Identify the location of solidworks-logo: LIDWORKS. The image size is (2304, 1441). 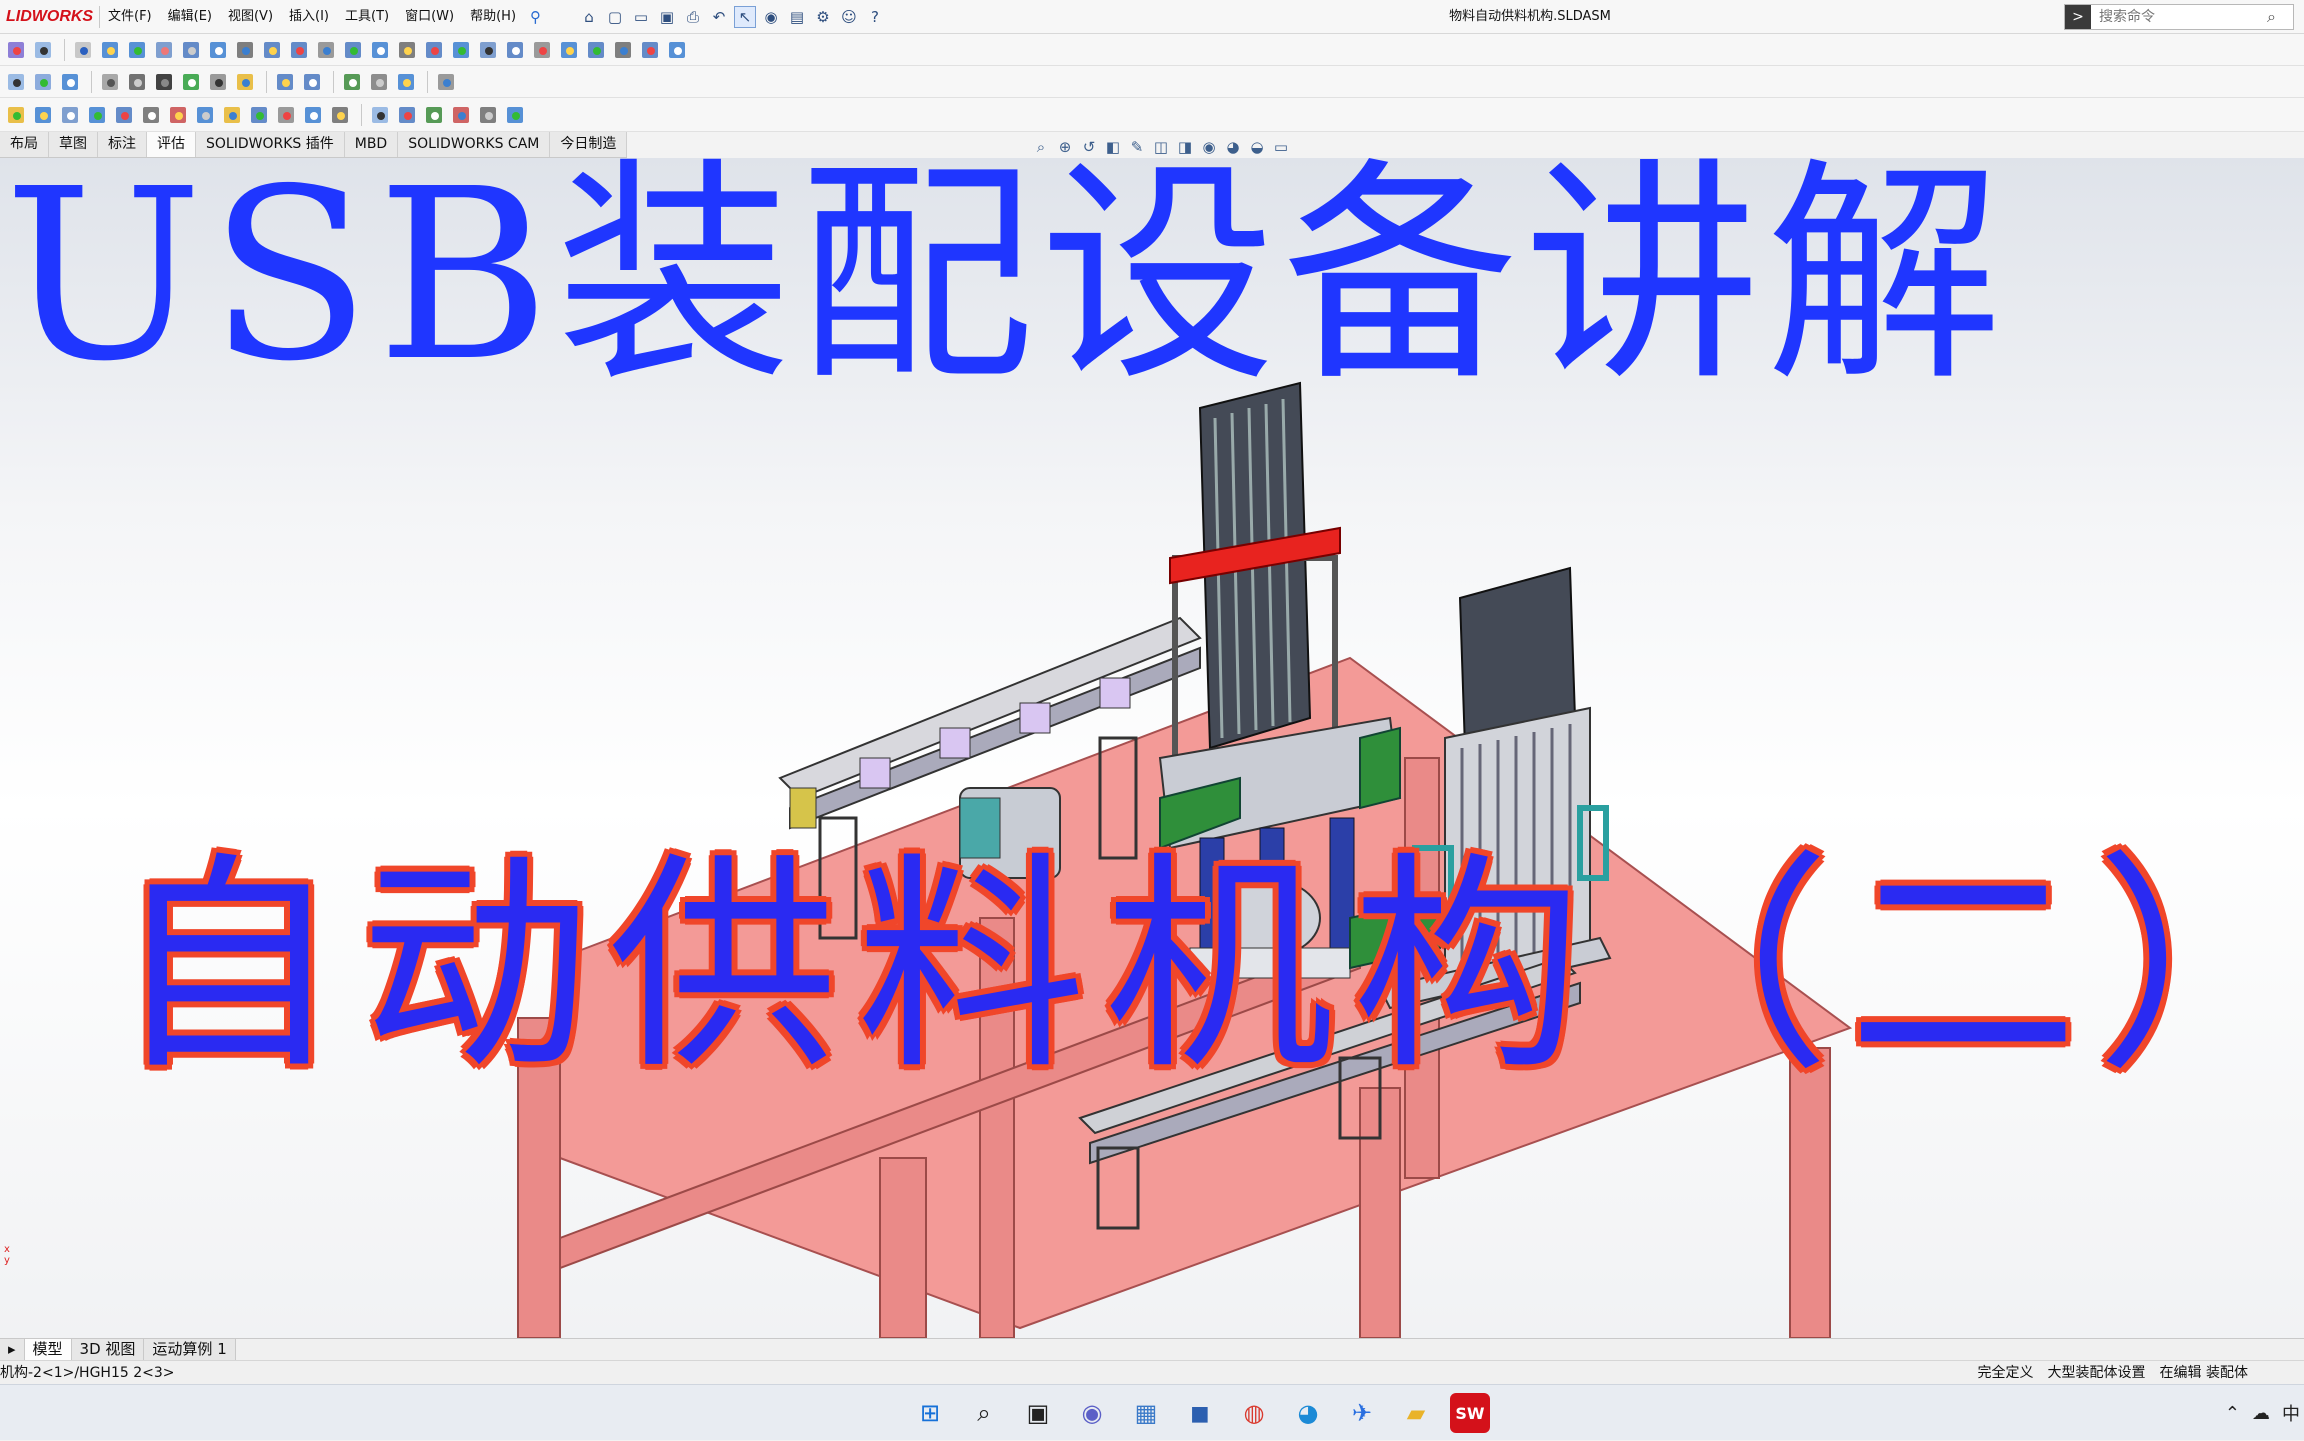
(50, 17).